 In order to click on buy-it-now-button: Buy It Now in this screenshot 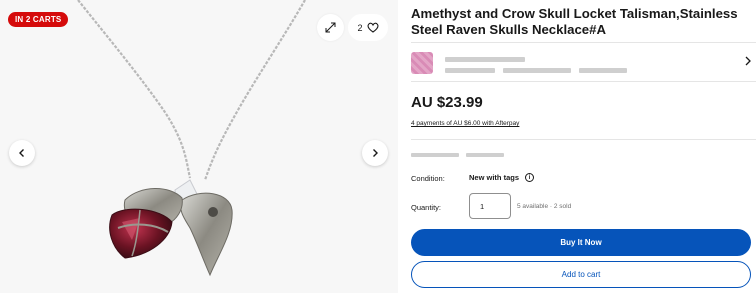, I will do `click(581, 242)`.